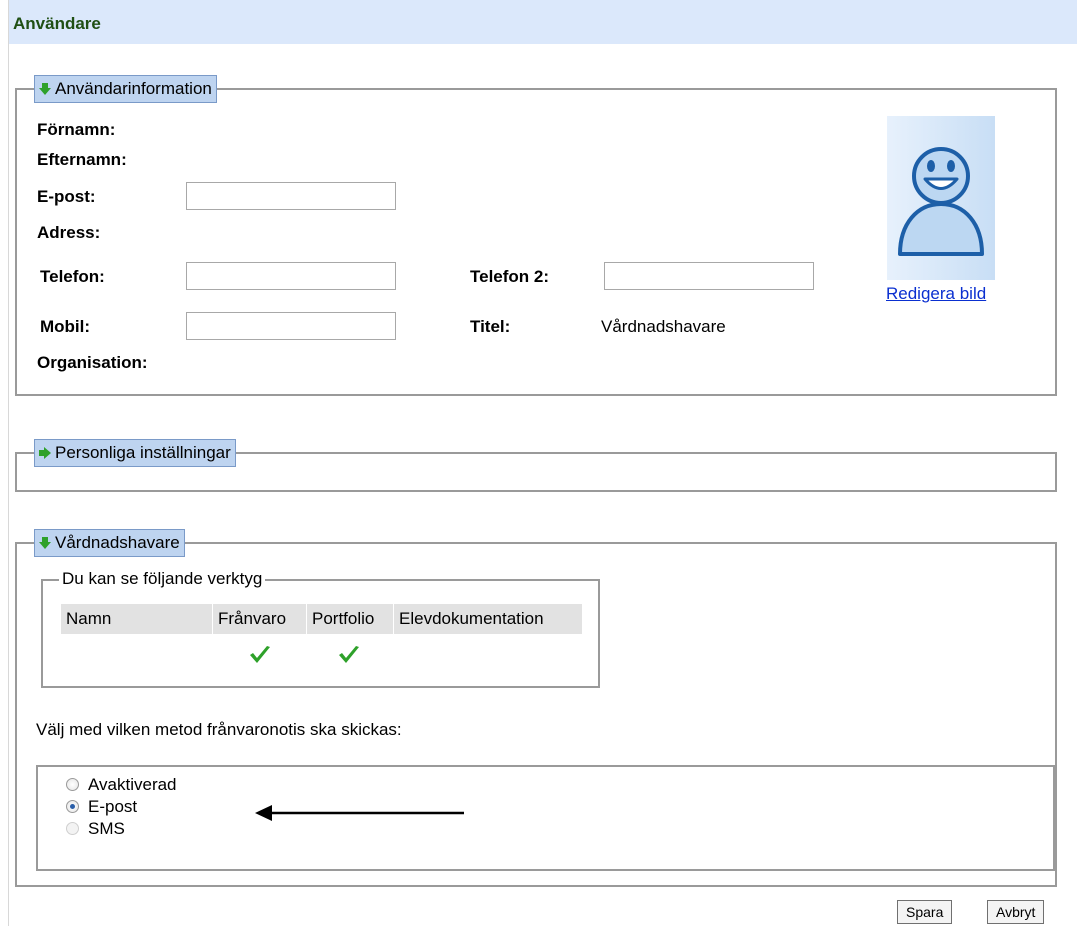 This screenshot has height=926, width=1077. What do you see at coordinates (510, 276) in the screenshot?
I see `phone2-label: Telefon 2:` at bounding box center [510, 276].